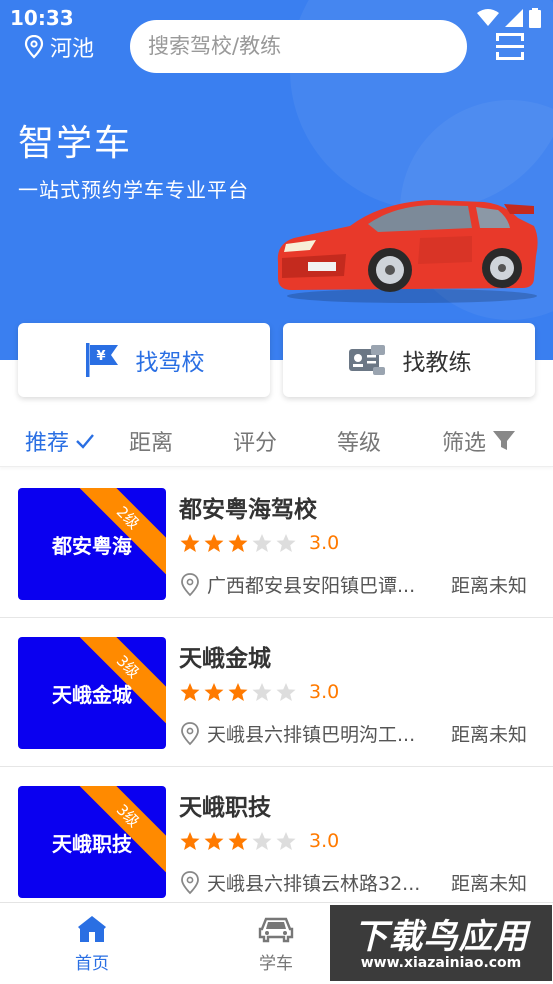 The height and width of the screenshot is (984, 553). What do you see at coordinates (42, 18) in the screenshot?
I see `status-time: 10:33` at bounding box center [42, 18].